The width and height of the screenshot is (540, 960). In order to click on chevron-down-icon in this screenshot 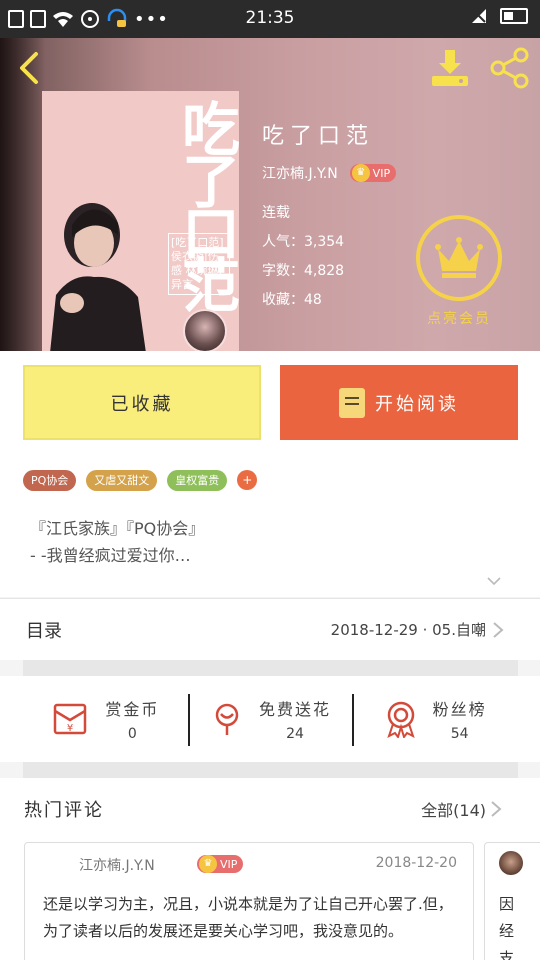, I will do `click(494, 581)`.